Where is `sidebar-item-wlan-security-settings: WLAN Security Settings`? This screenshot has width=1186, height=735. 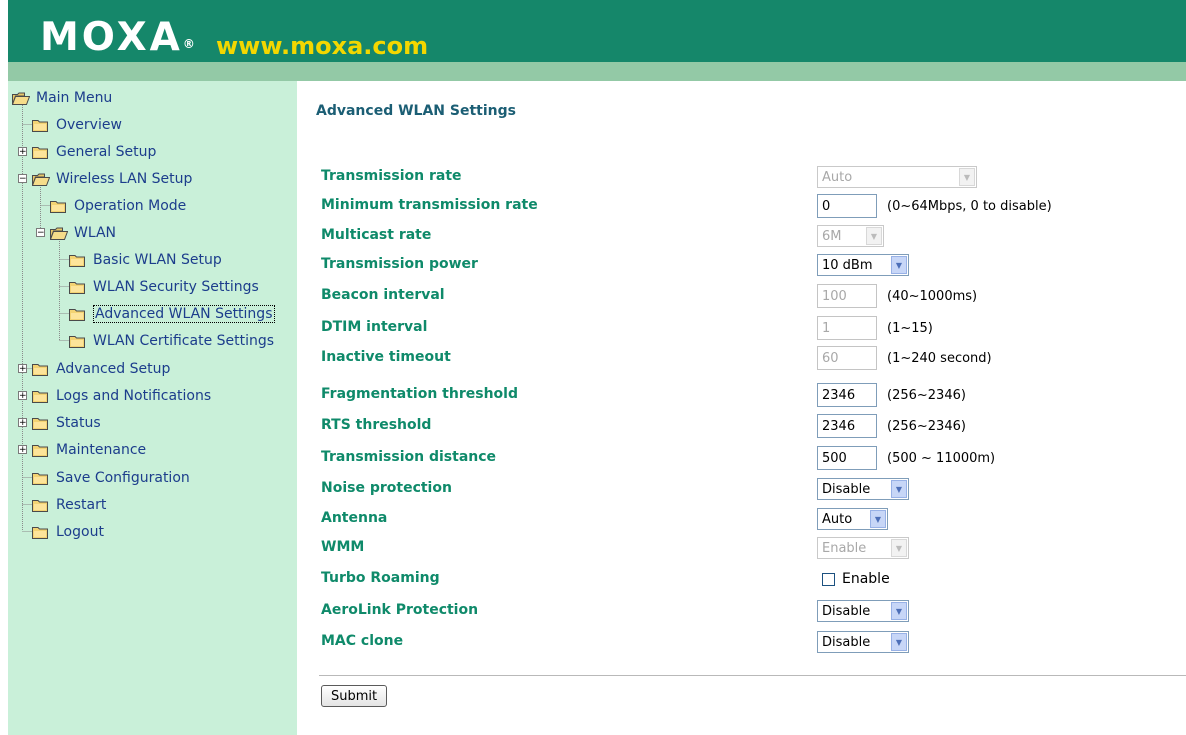
sidebar-item-wlan-security-settings: WLAN Security Settings is located at coordinates (164, 287).